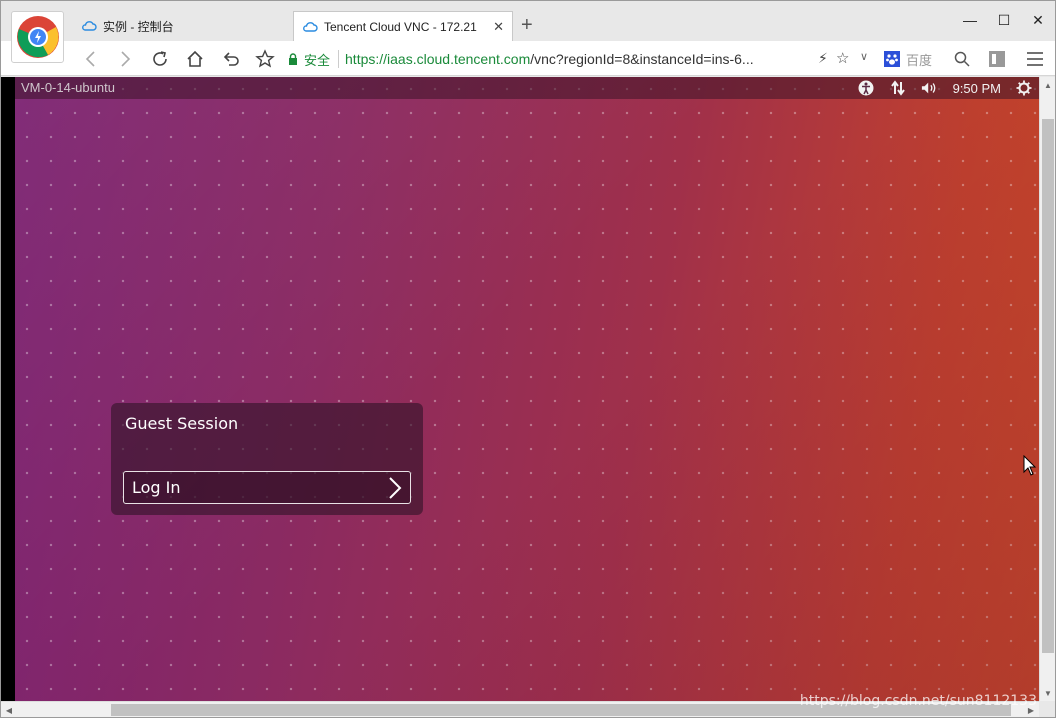 Image resolution: width=1056 pixels, height=718 pixels. Describe the element at coordinates (1024, 88) in the screenshot. I see `power-gear-icon` at that location.